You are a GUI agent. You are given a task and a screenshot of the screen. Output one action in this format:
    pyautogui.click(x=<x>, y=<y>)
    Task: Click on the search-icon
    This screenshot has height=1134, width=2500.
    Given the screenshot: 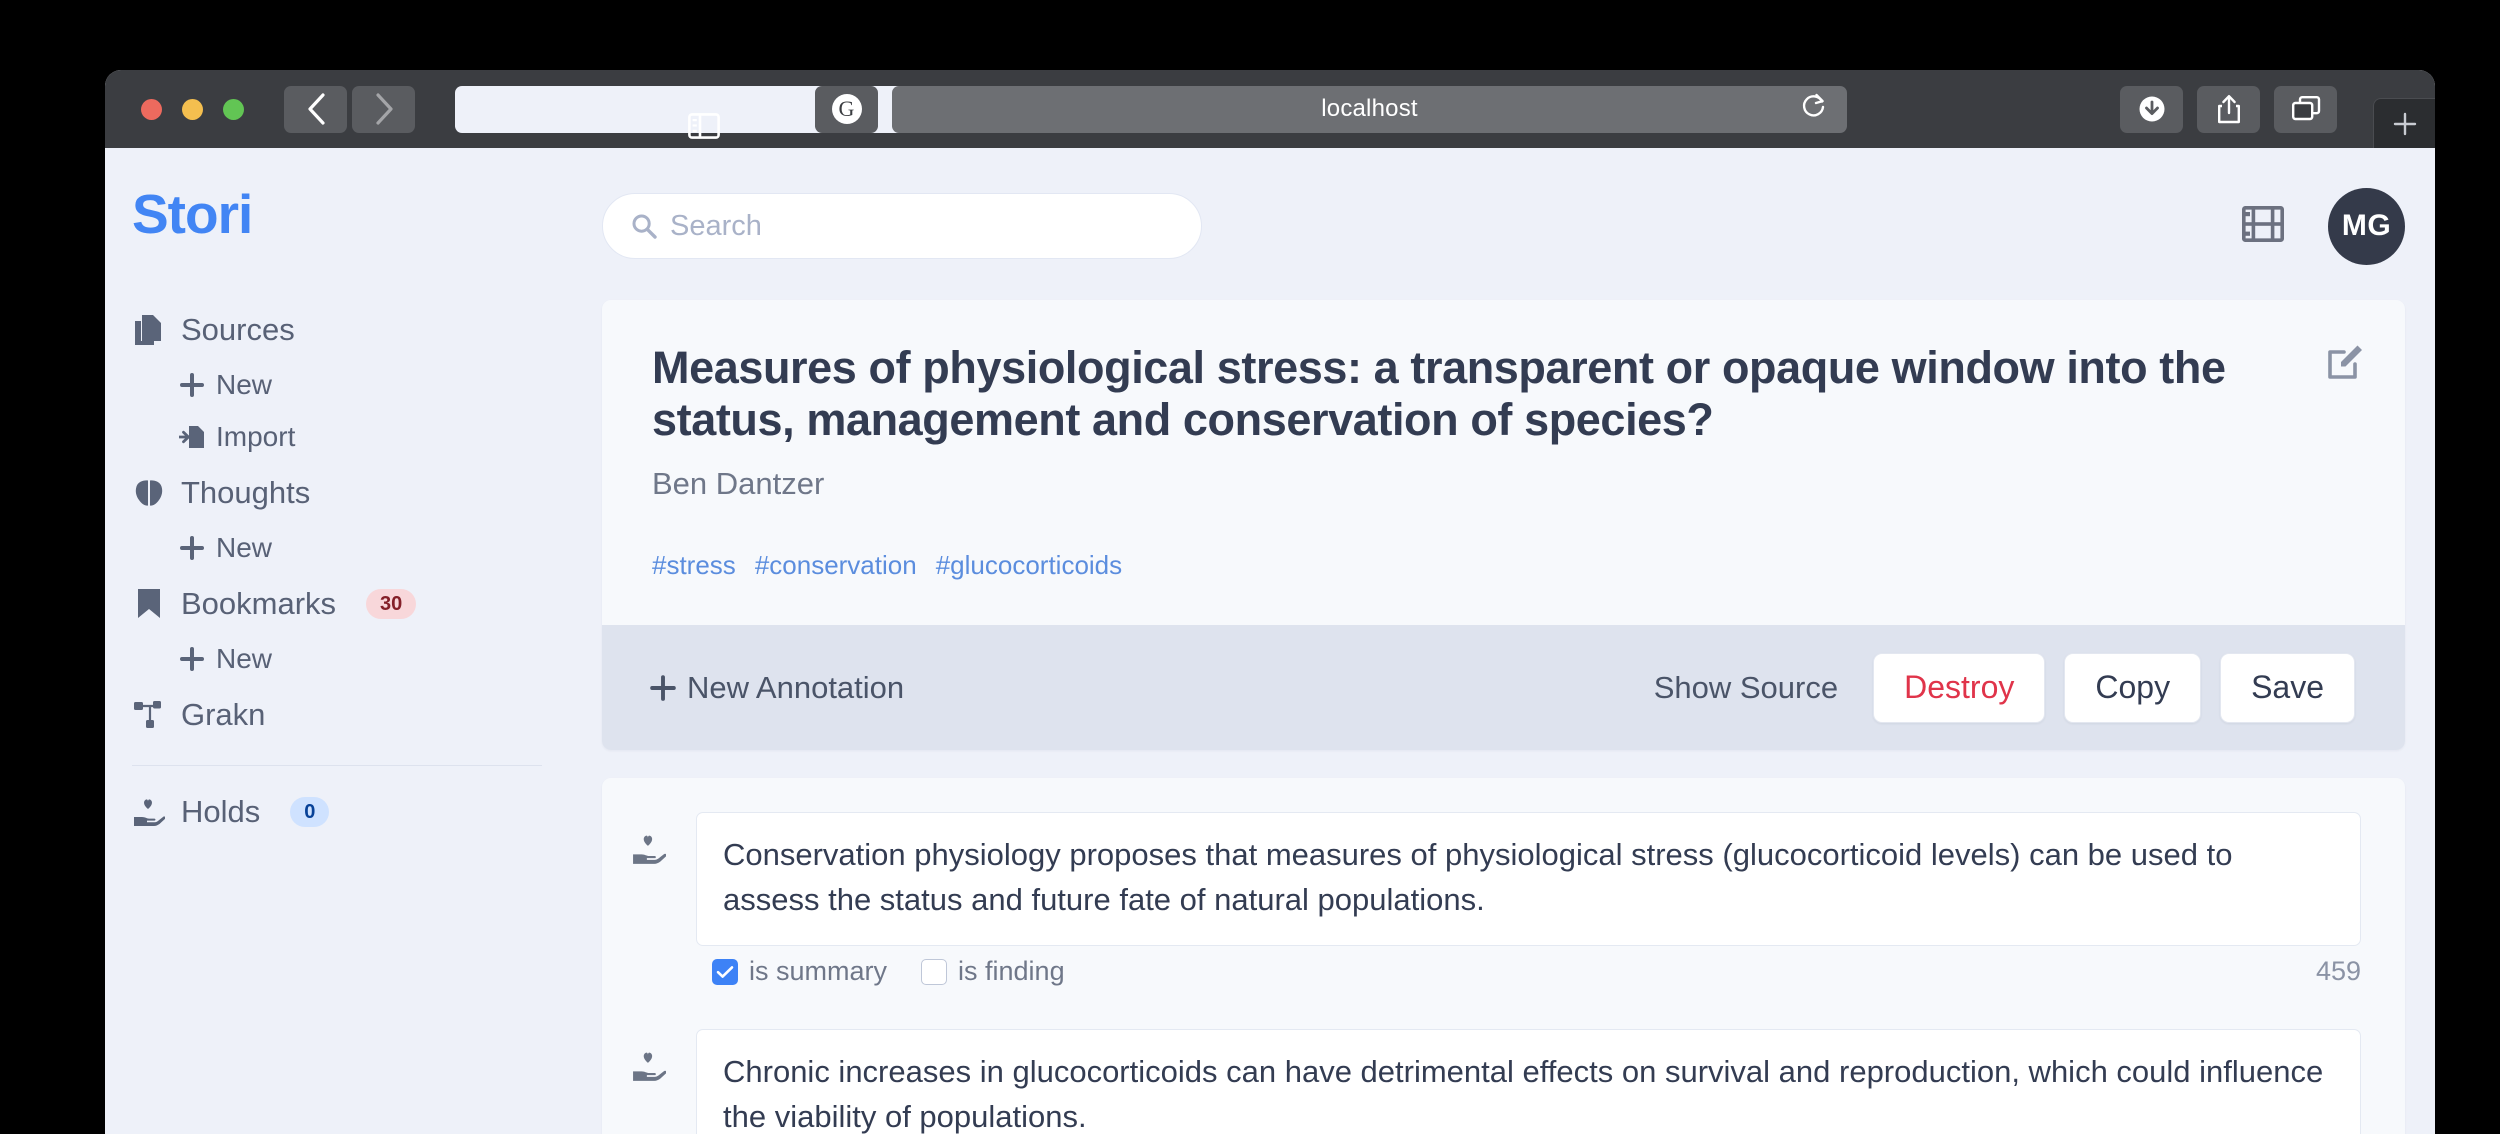 What is the action you would take?
    pyautogui.click(x=644, y=226)
    